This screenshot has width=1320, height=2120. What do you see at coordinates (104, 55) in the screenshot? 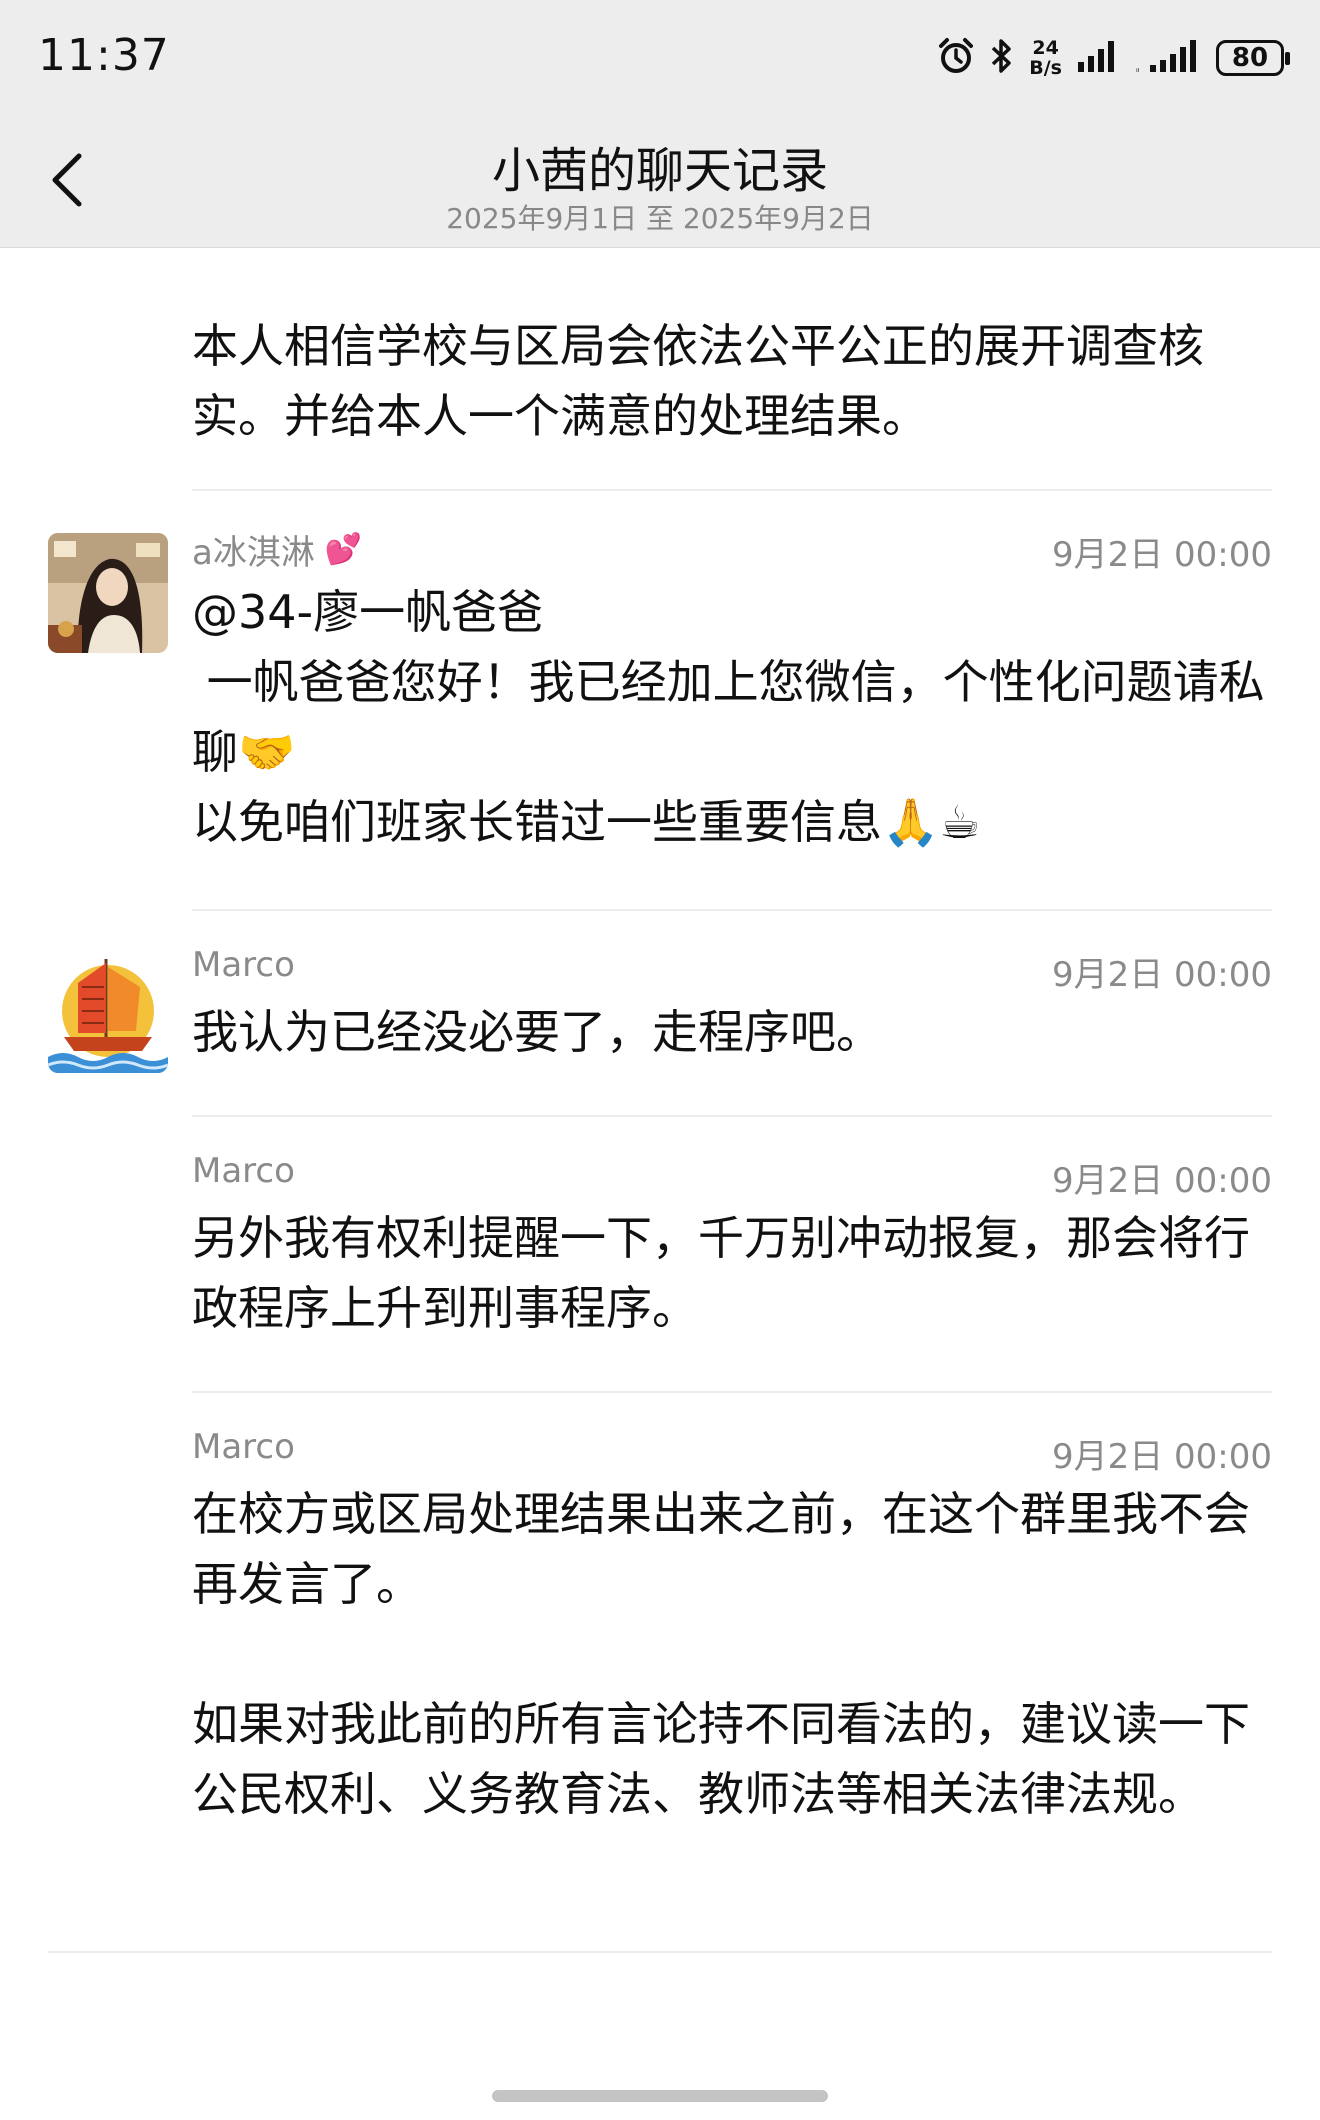
I see `status-time: 11:37` at bounding box center [104, 55].